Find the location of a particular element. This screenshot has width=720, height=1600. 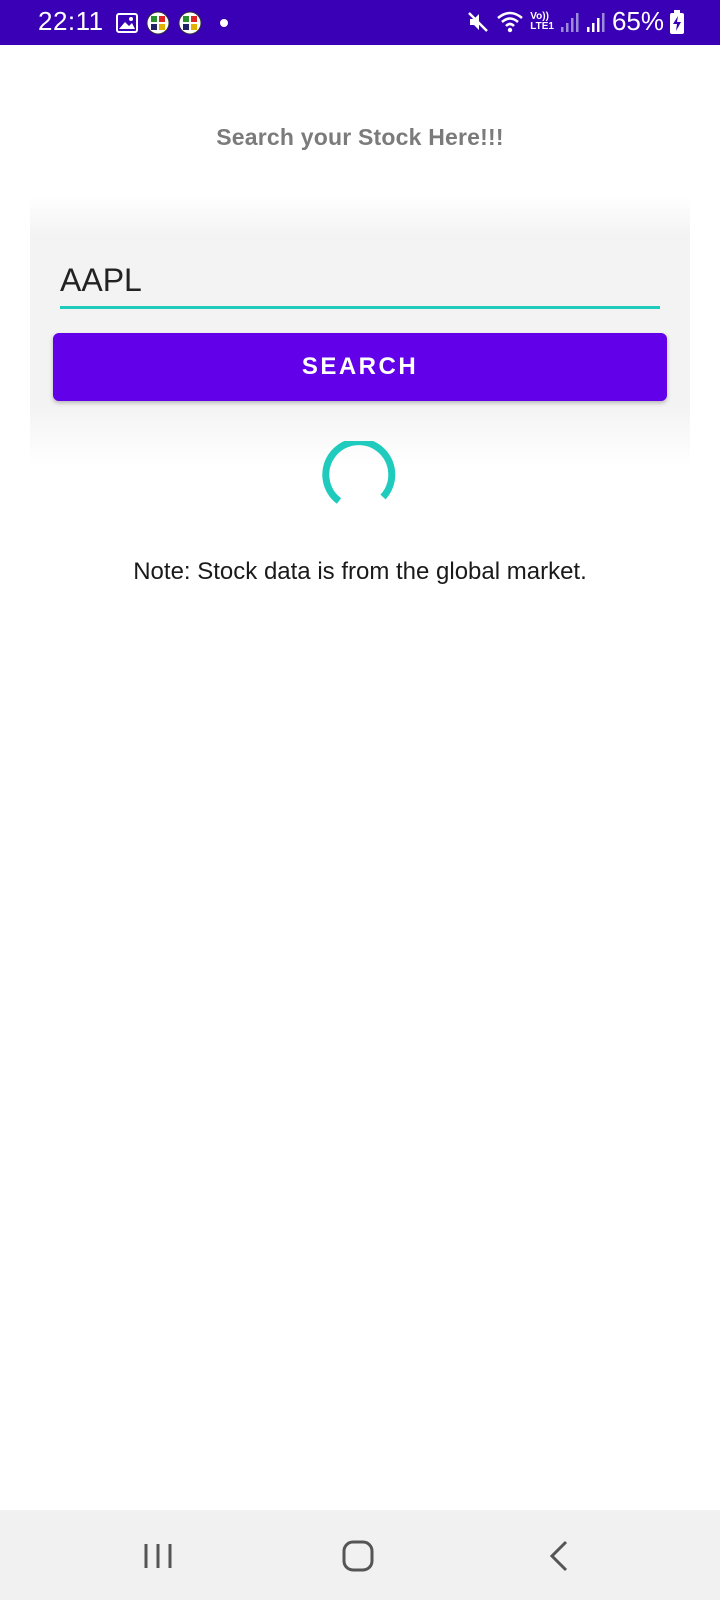

navigation-bar is located at coordinates (360, 1555).